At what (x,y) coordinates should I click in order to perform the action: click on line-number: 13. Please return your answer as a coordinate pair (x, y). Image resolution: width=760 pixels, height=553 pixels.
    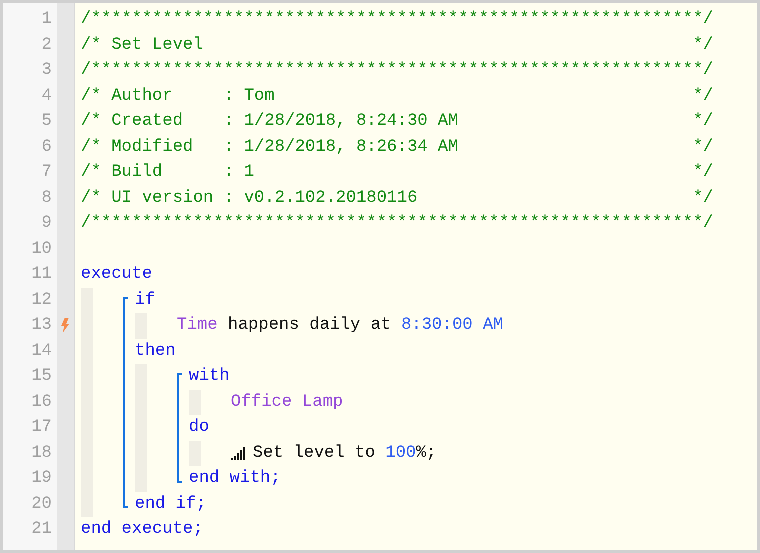
    Looking at the image, I should click on (41, 326).